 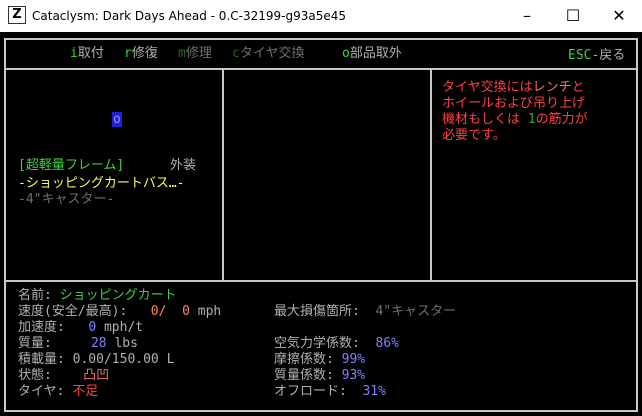 What do you see at coordinates (416, 311) in the screenshot?
I see `most-damaged-value: 4"キャスター` at bounding box center [416, 311].